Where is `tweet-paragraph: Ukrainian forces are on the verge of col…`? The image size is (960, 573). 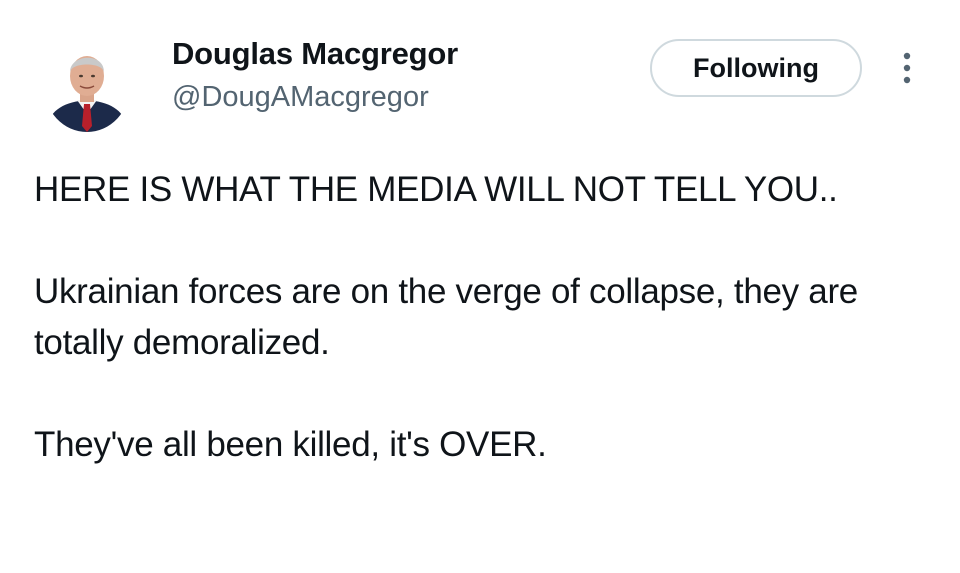
tweet-paragraph: Ukrainian forces are on the verge of col… is located at coordinates (446, 317).